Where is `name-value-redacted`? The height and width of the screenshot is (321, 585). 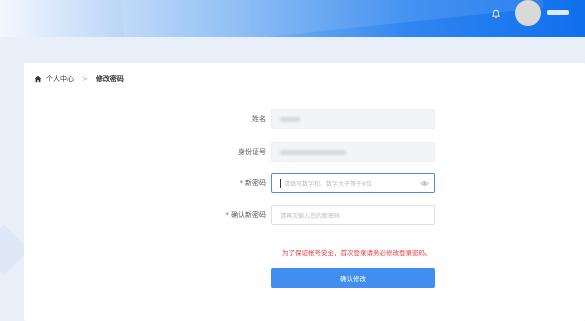
name-value-redacted is located at coordinates (290, 119).